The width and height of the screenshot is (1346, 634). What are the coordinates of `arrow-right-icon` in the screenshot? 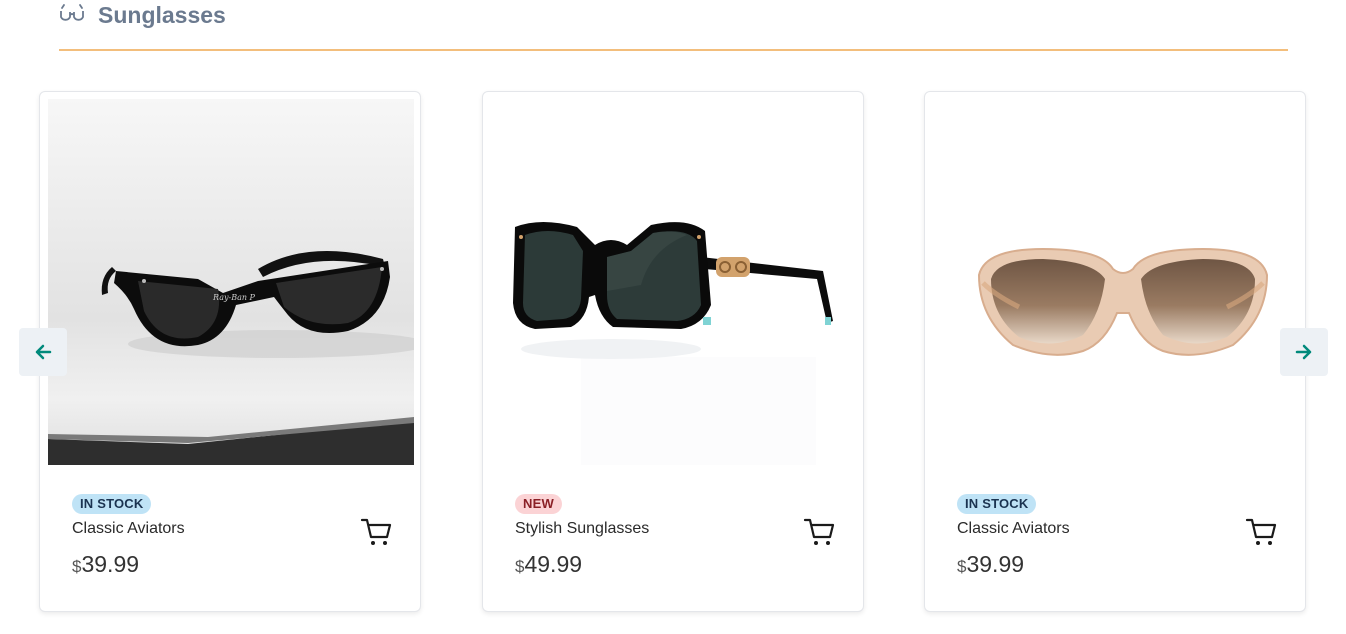 It's located at (1303, 352).